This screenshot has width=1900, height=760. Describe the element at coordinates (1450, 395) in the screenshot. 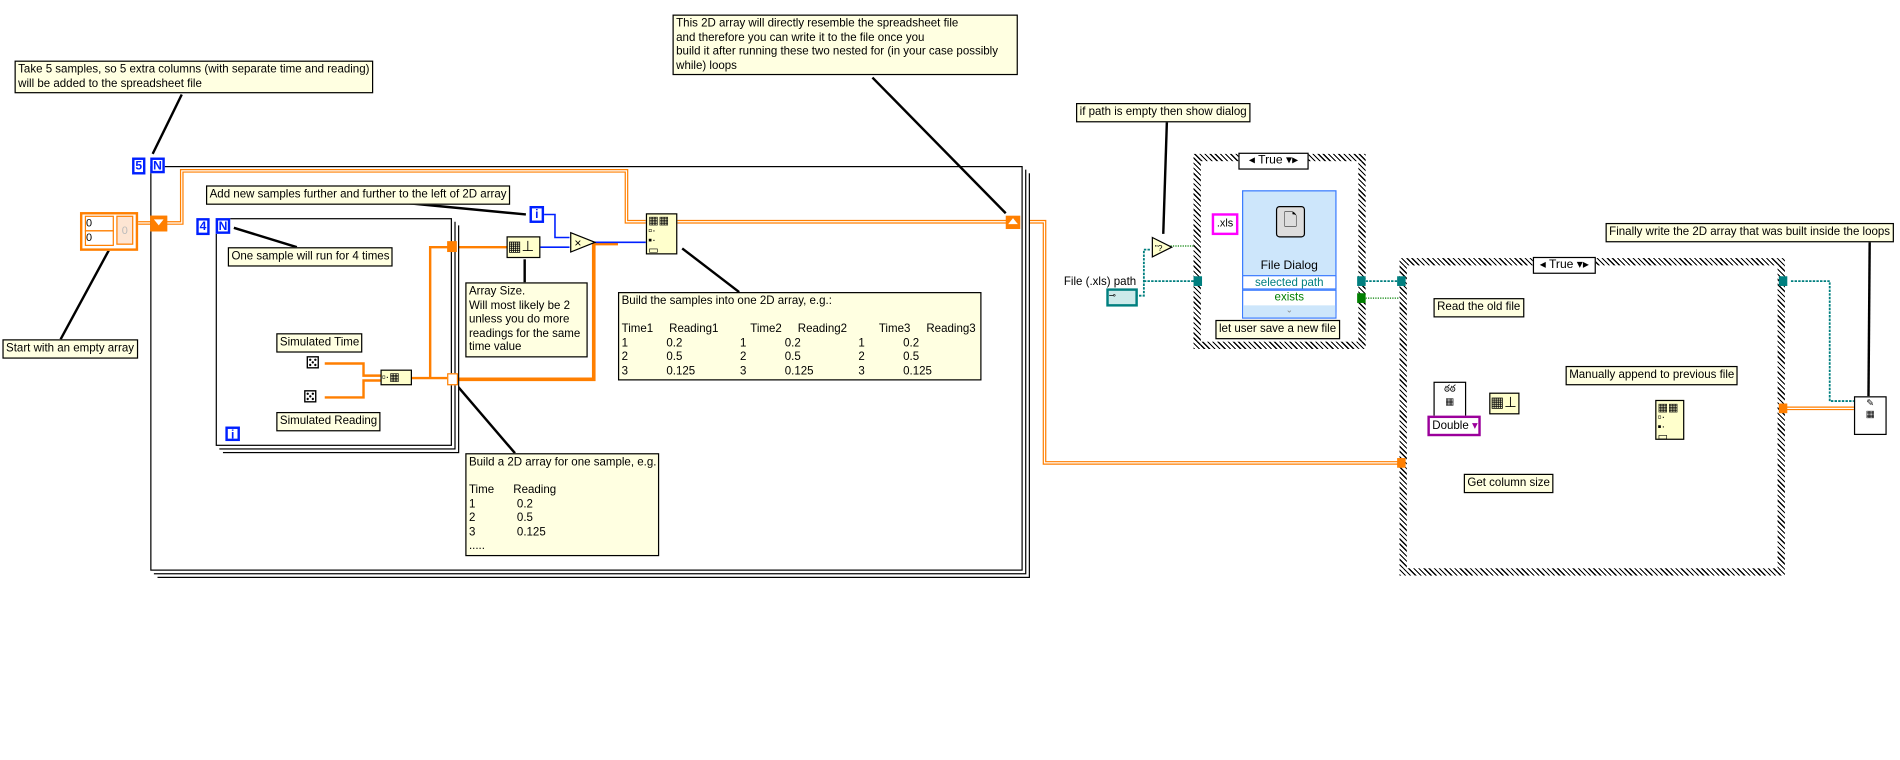

I see `glasses-icon: ఠఠ ▦` at that location.